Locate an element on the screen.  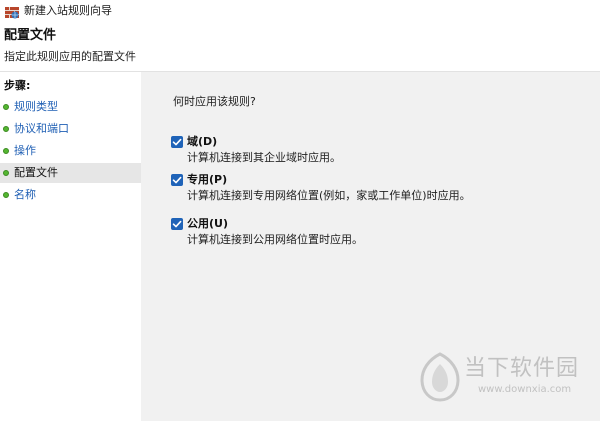
watermark-url: www.downxia.com is located at coordinates (525, 389).